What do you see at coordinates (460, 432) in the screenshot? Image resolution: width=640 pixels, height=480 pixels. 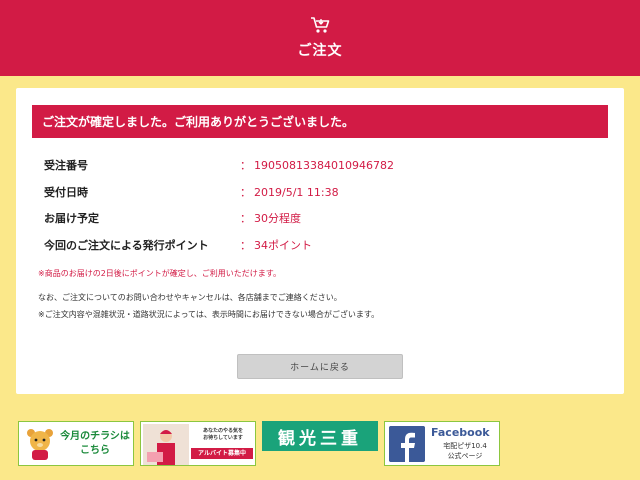 I see `facebook-title: Facebook` at bounding box center [460, 432].